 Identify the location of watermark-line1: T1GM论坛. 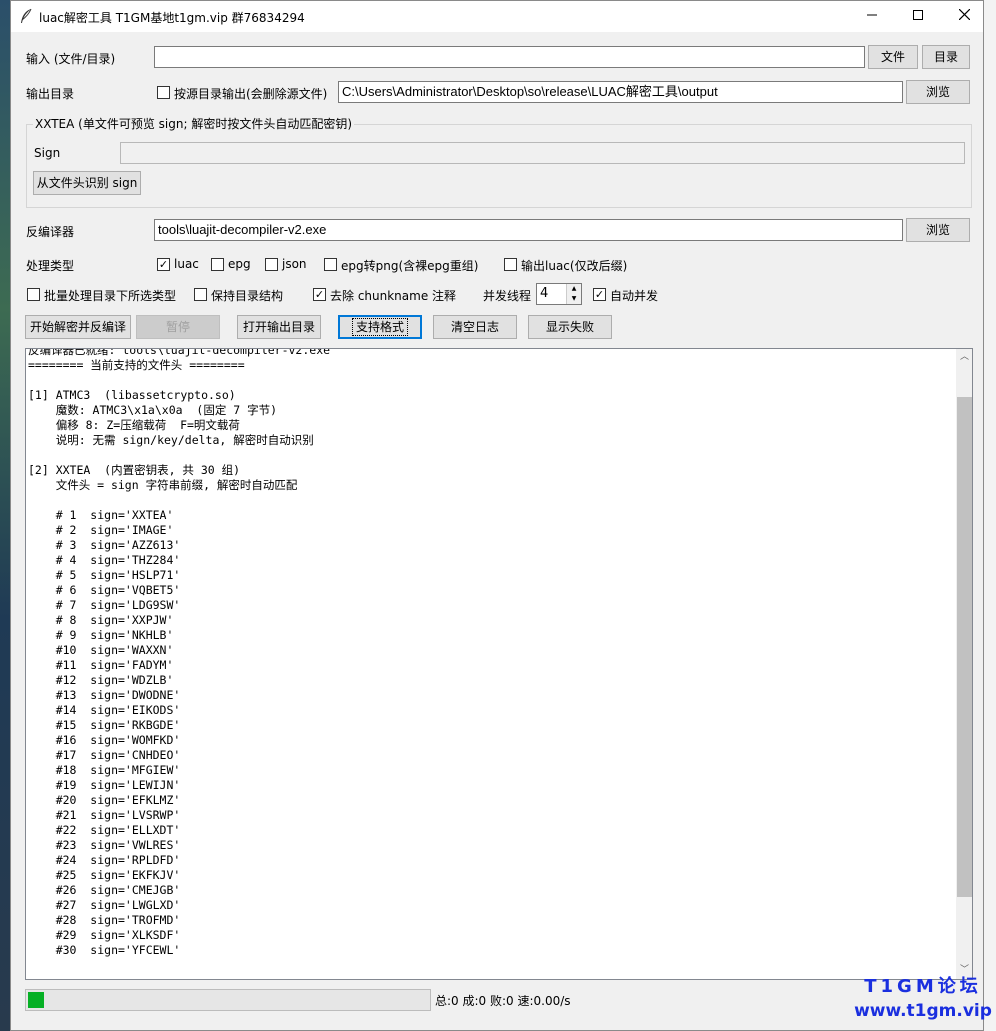
(923, 986).